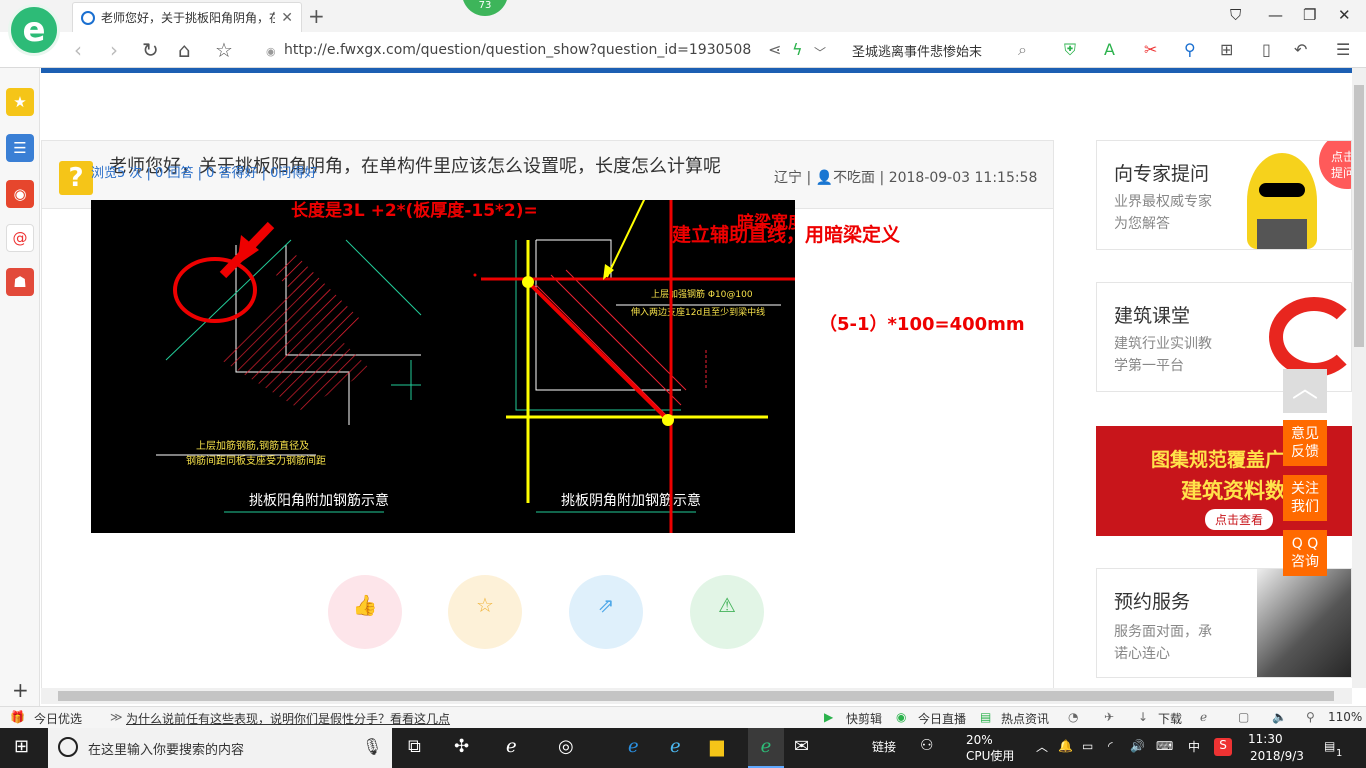 The image size is (1366, 768). I want to click on lightning-icon: ϟ, so click(797, 49).